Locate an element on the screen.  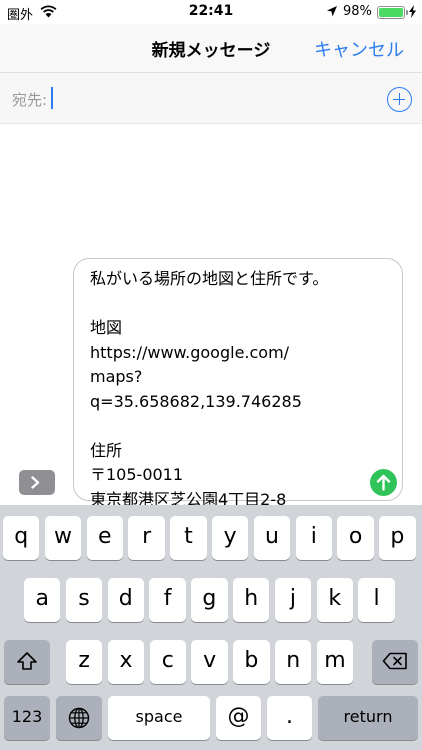
key-m: m is located at coordinates (335, 662).